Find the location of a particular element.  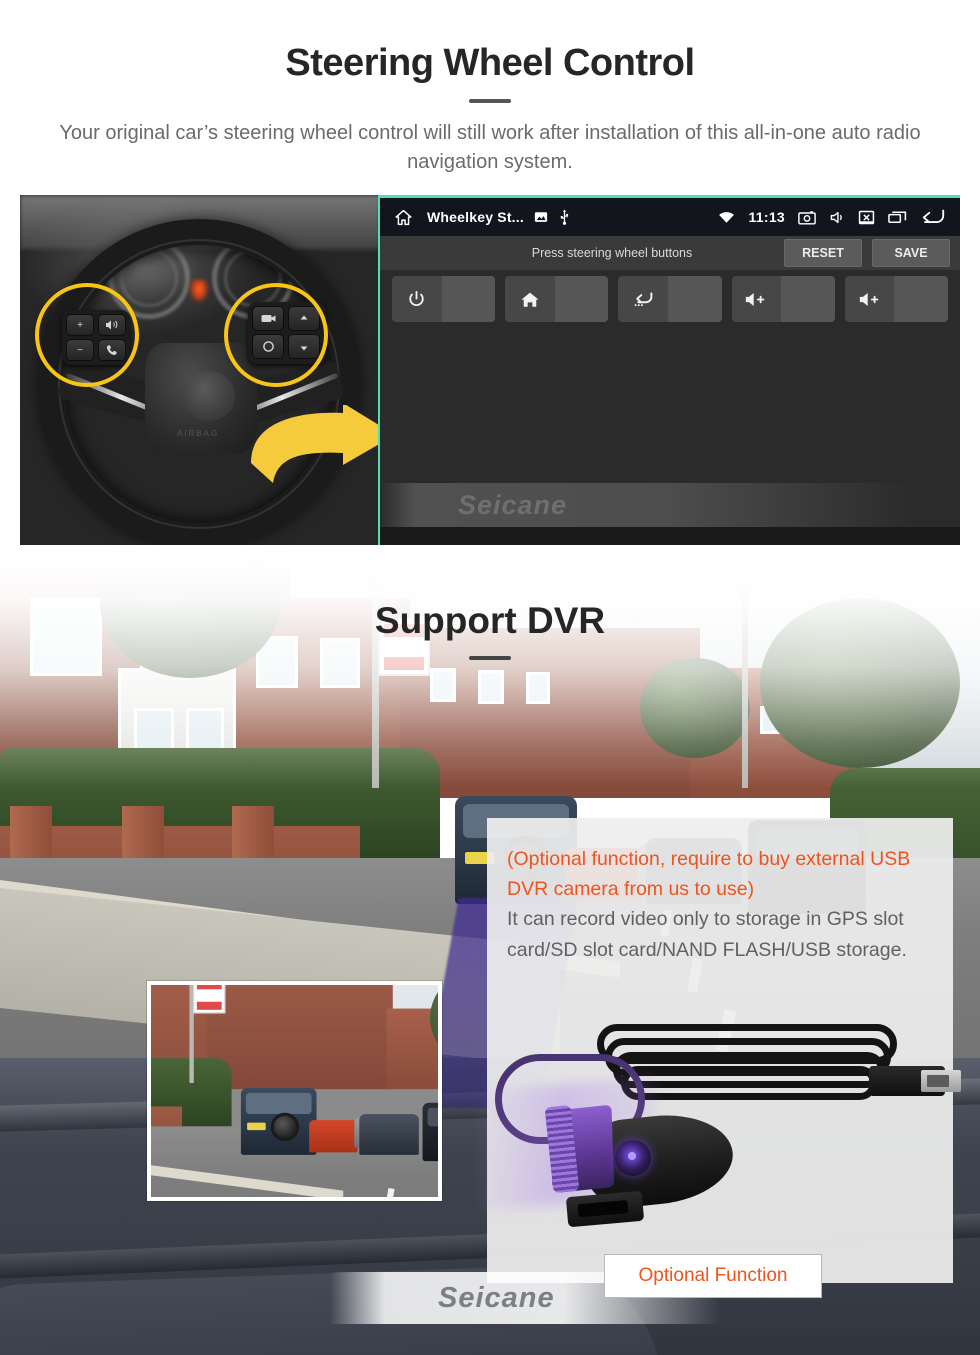

head-unit-watermark: Seicane is located at coordinates (670, 505).